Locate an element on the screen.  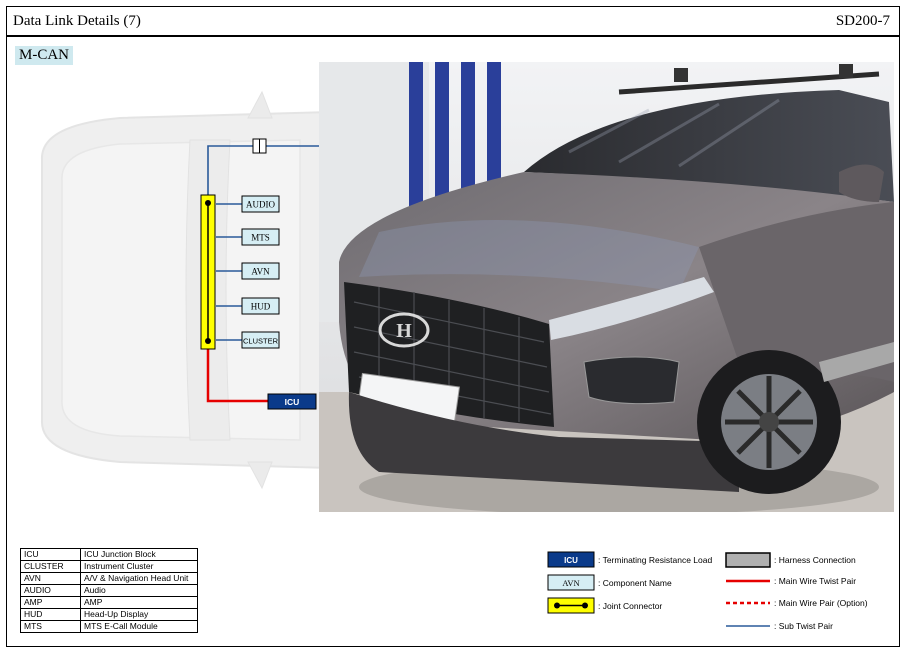
abbr-key: AUDIO is located at coordinates (50, 590).